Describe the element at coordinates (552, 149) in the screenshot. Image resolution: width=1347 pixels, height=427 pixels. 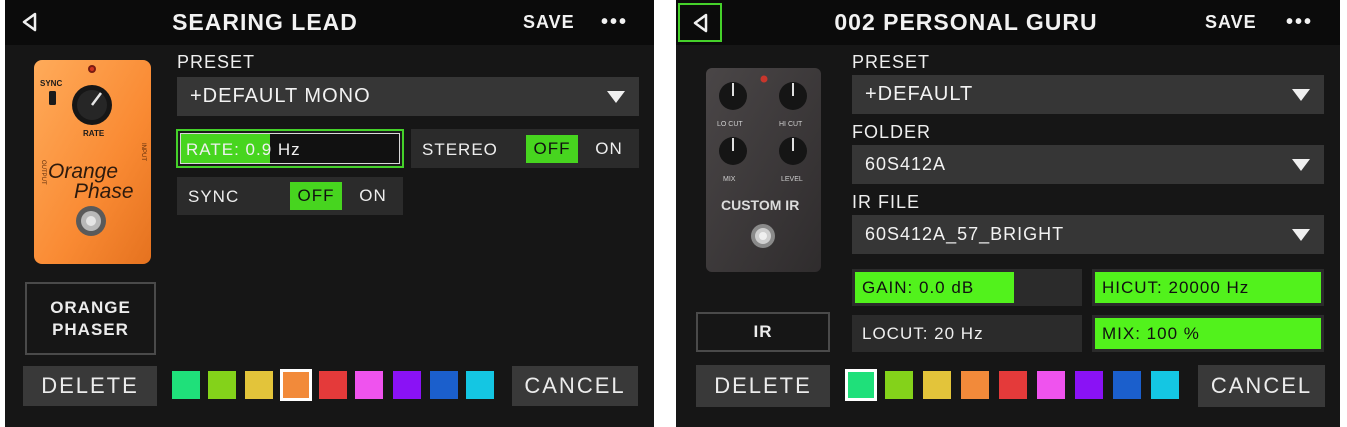
I see `stereo-off-toggle: OFF` at that location.